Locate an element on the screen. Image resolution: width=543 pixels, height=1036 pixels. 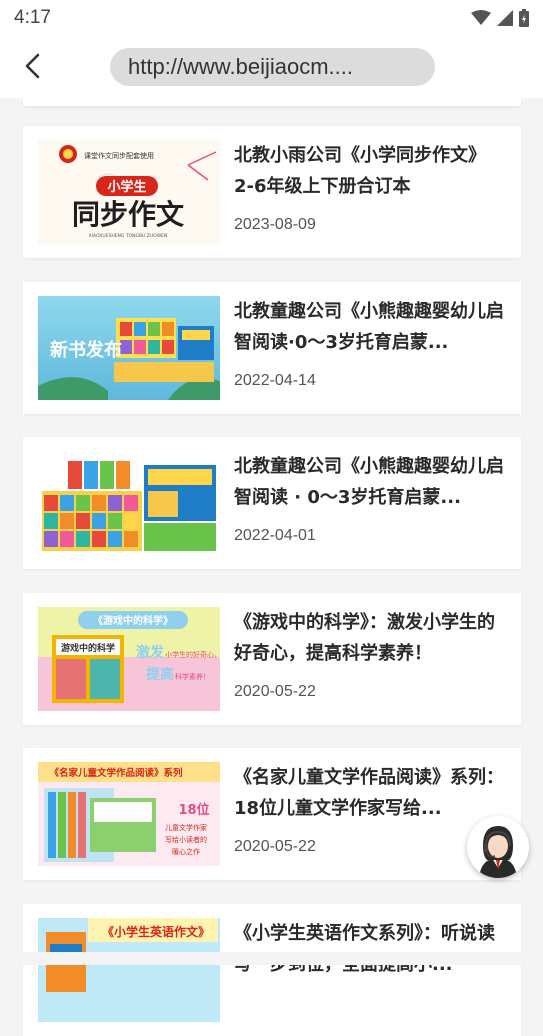
thumb-line2: 写给小读者的 is located at coordinates (186, 839).